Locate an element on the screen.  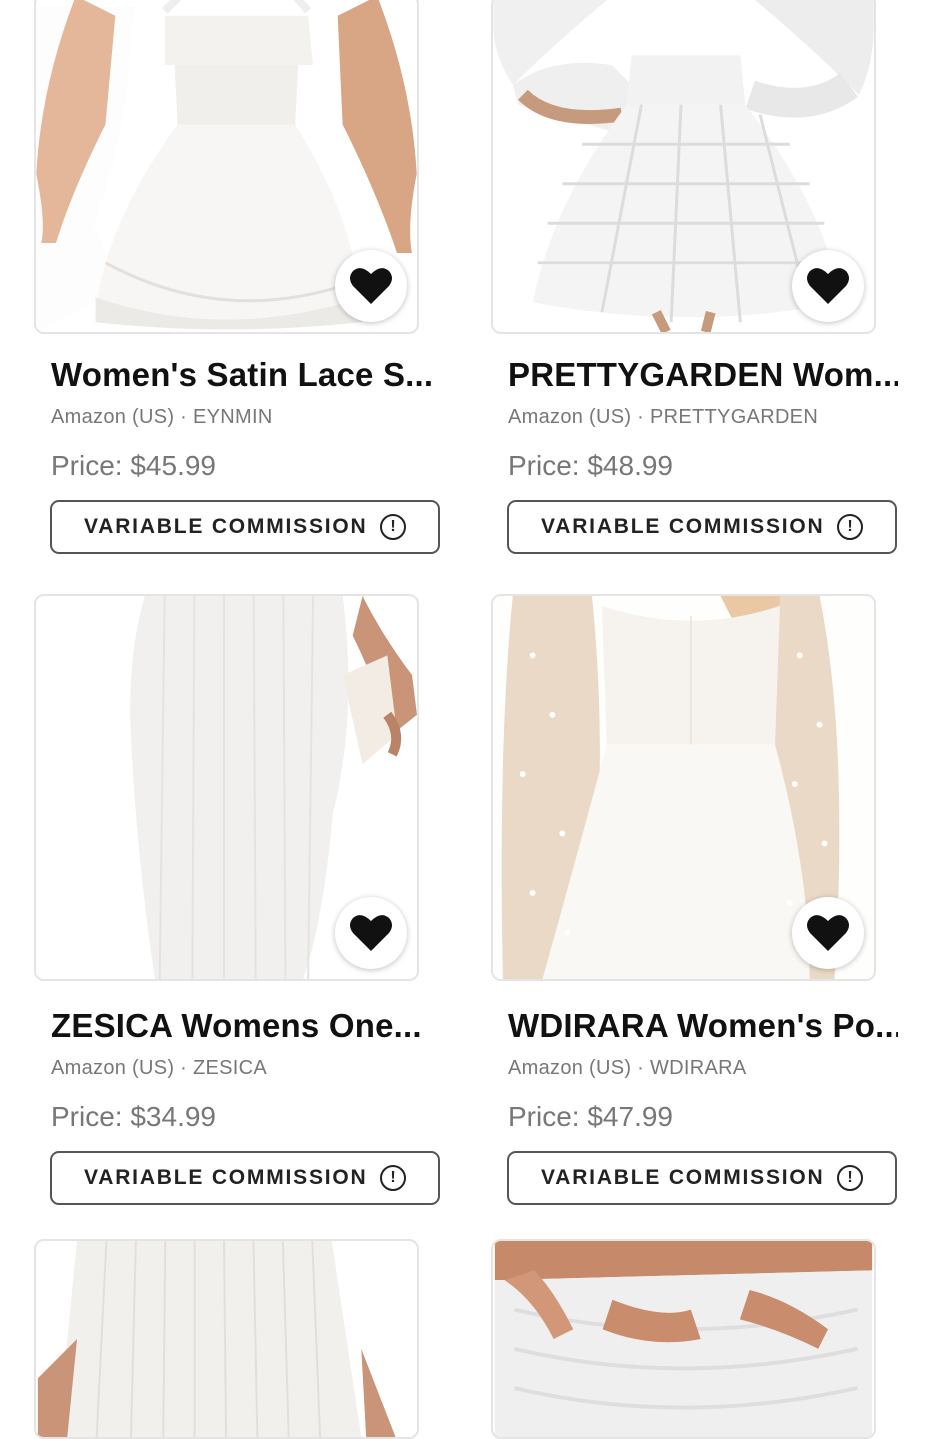
product-price: Price: $47.99 is located at coordinates (590, 1116).